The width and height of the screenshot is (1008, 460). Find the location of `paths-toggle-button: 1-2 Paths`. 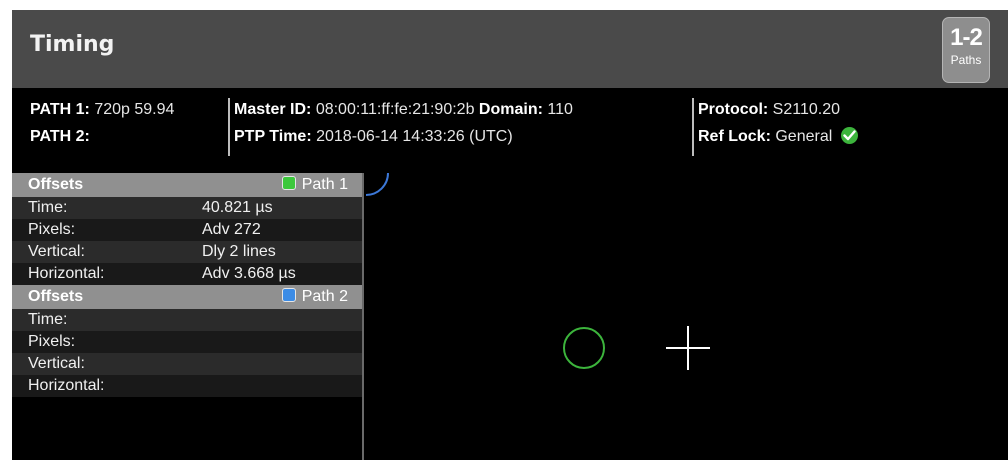

paths-toggle-button: 1-2 Paths is located at coordinates (966, 50).